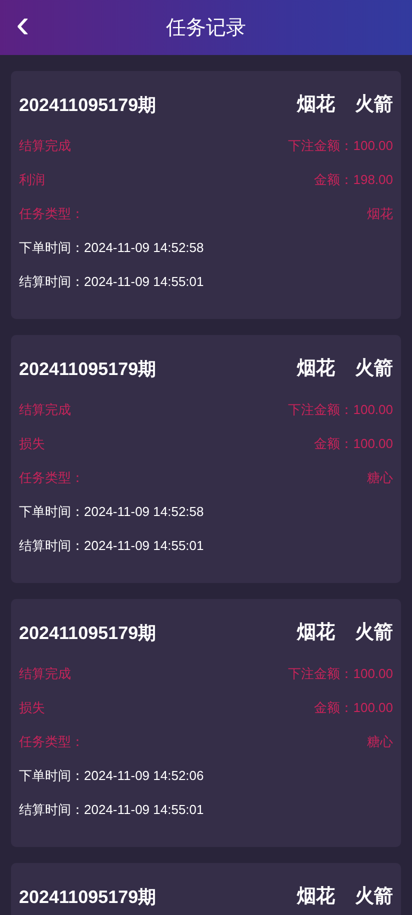  Describe the element at coordinates (353, 180) in the screenshot. I see `record-value: 金额：198.00` at that location.